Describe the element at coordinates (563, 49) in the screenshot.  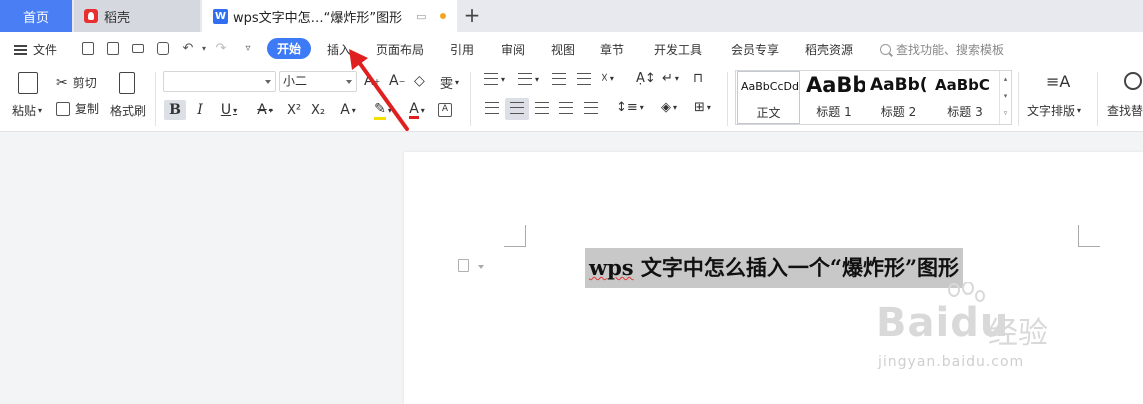
I see `tab-view: 视图` at that location.